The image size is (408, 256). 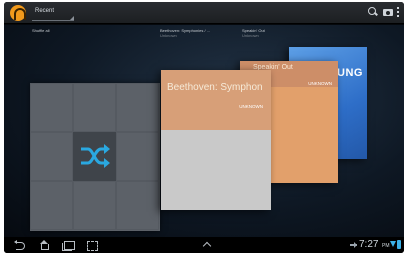 What do you see at coordinates (216, 140) in the screenshot?
I see `album-card-beethoven: Beethoven: Symphon UNKNOWN` at bounding box center [216, 140].